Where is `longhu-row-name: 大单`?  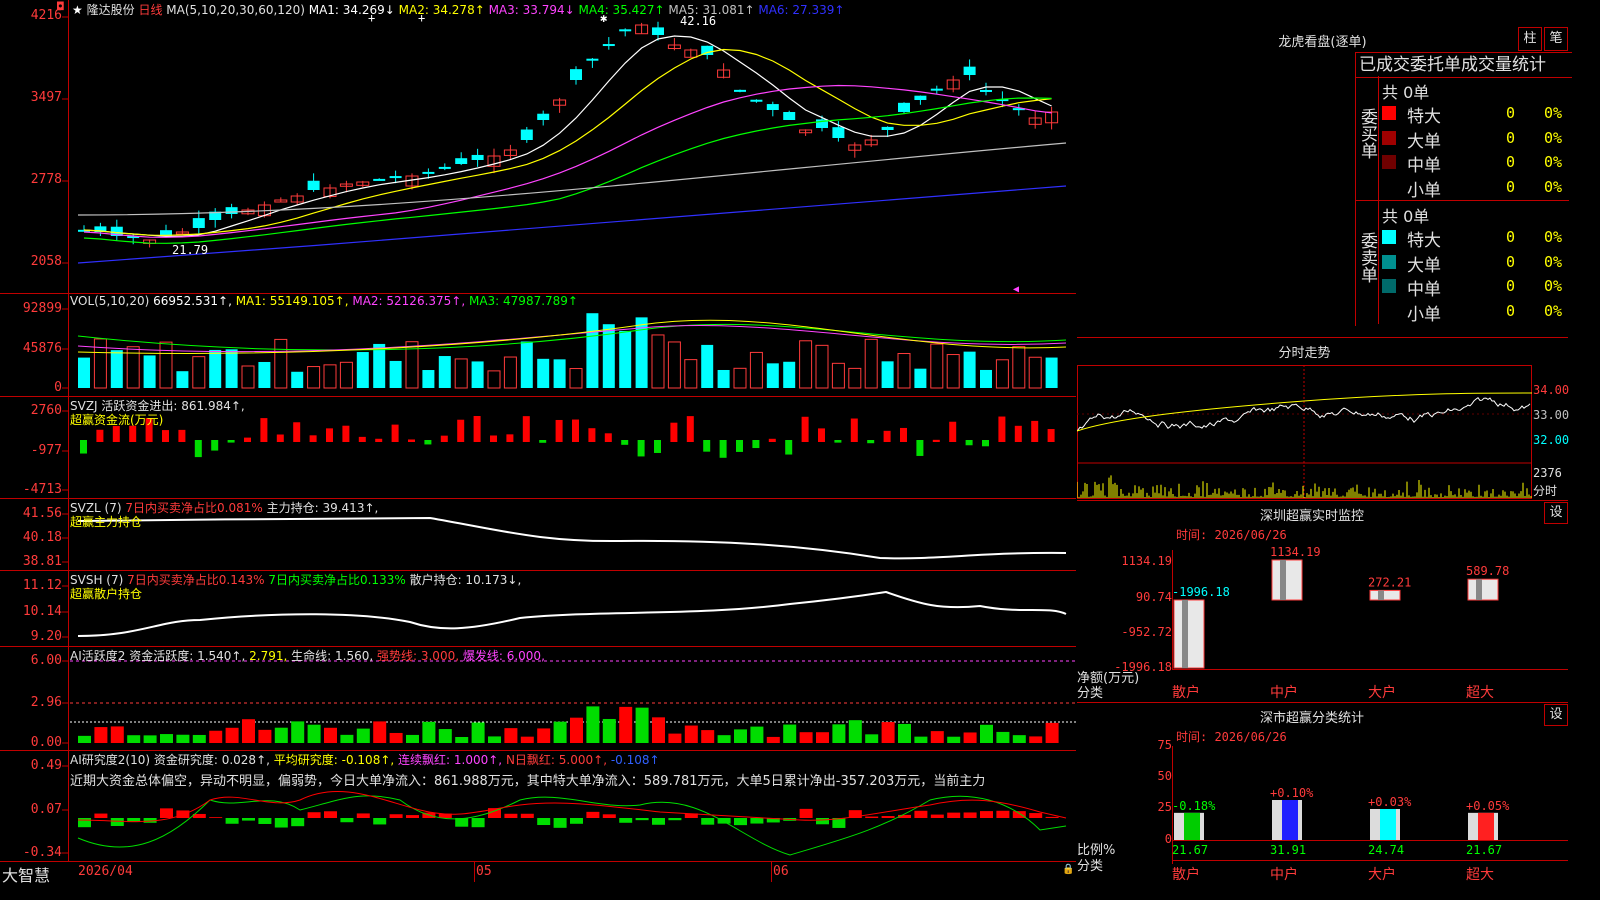
longhu-row-name: 大单 is located at coordinates (1424, 265).